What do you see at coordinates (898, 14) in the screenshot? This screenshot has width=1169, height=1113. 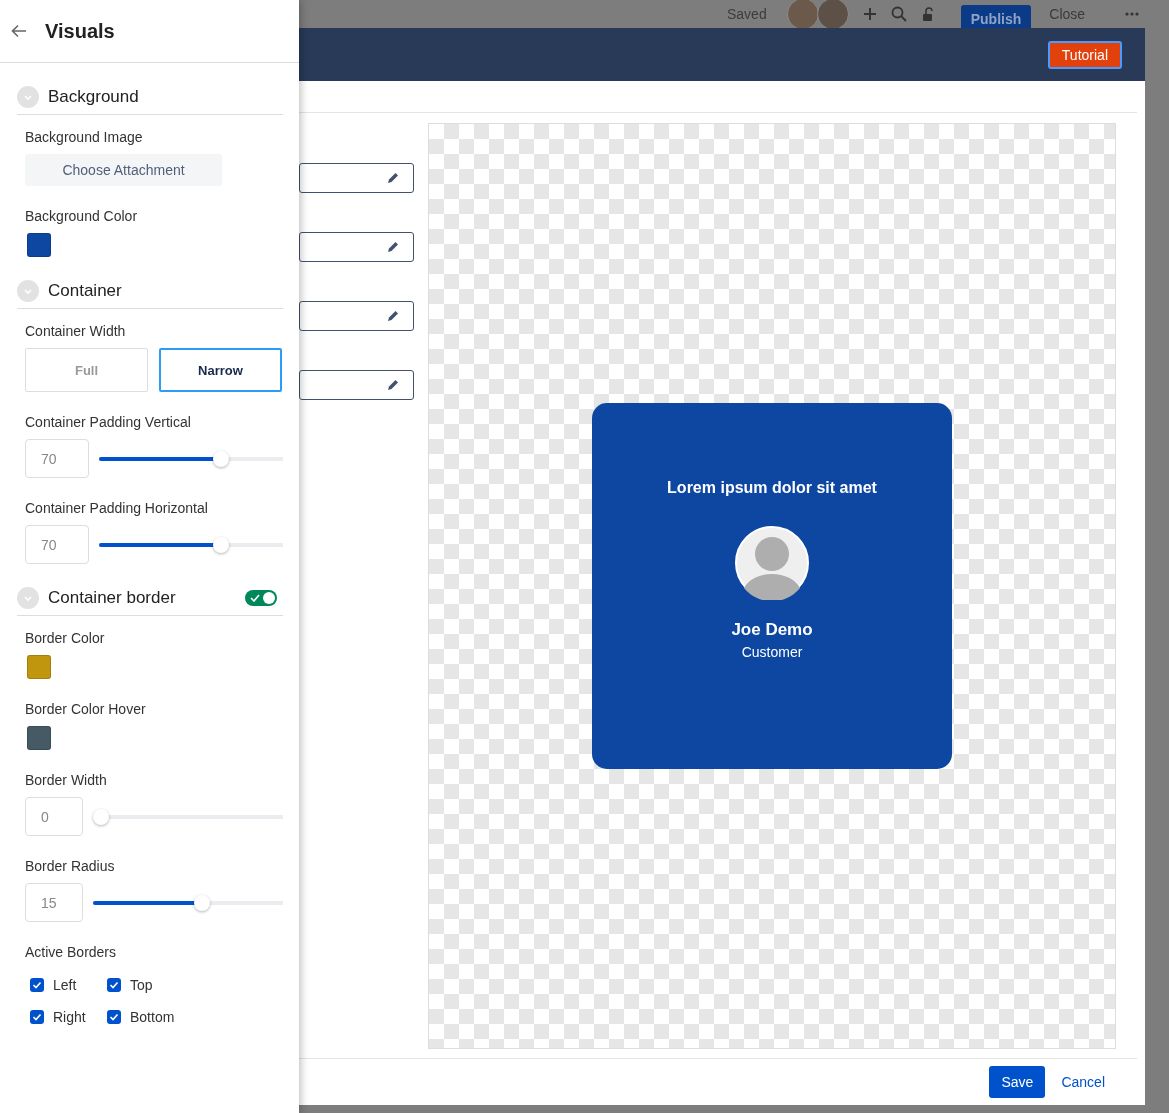 I see `search-icon` at bounding box center [898, 14].